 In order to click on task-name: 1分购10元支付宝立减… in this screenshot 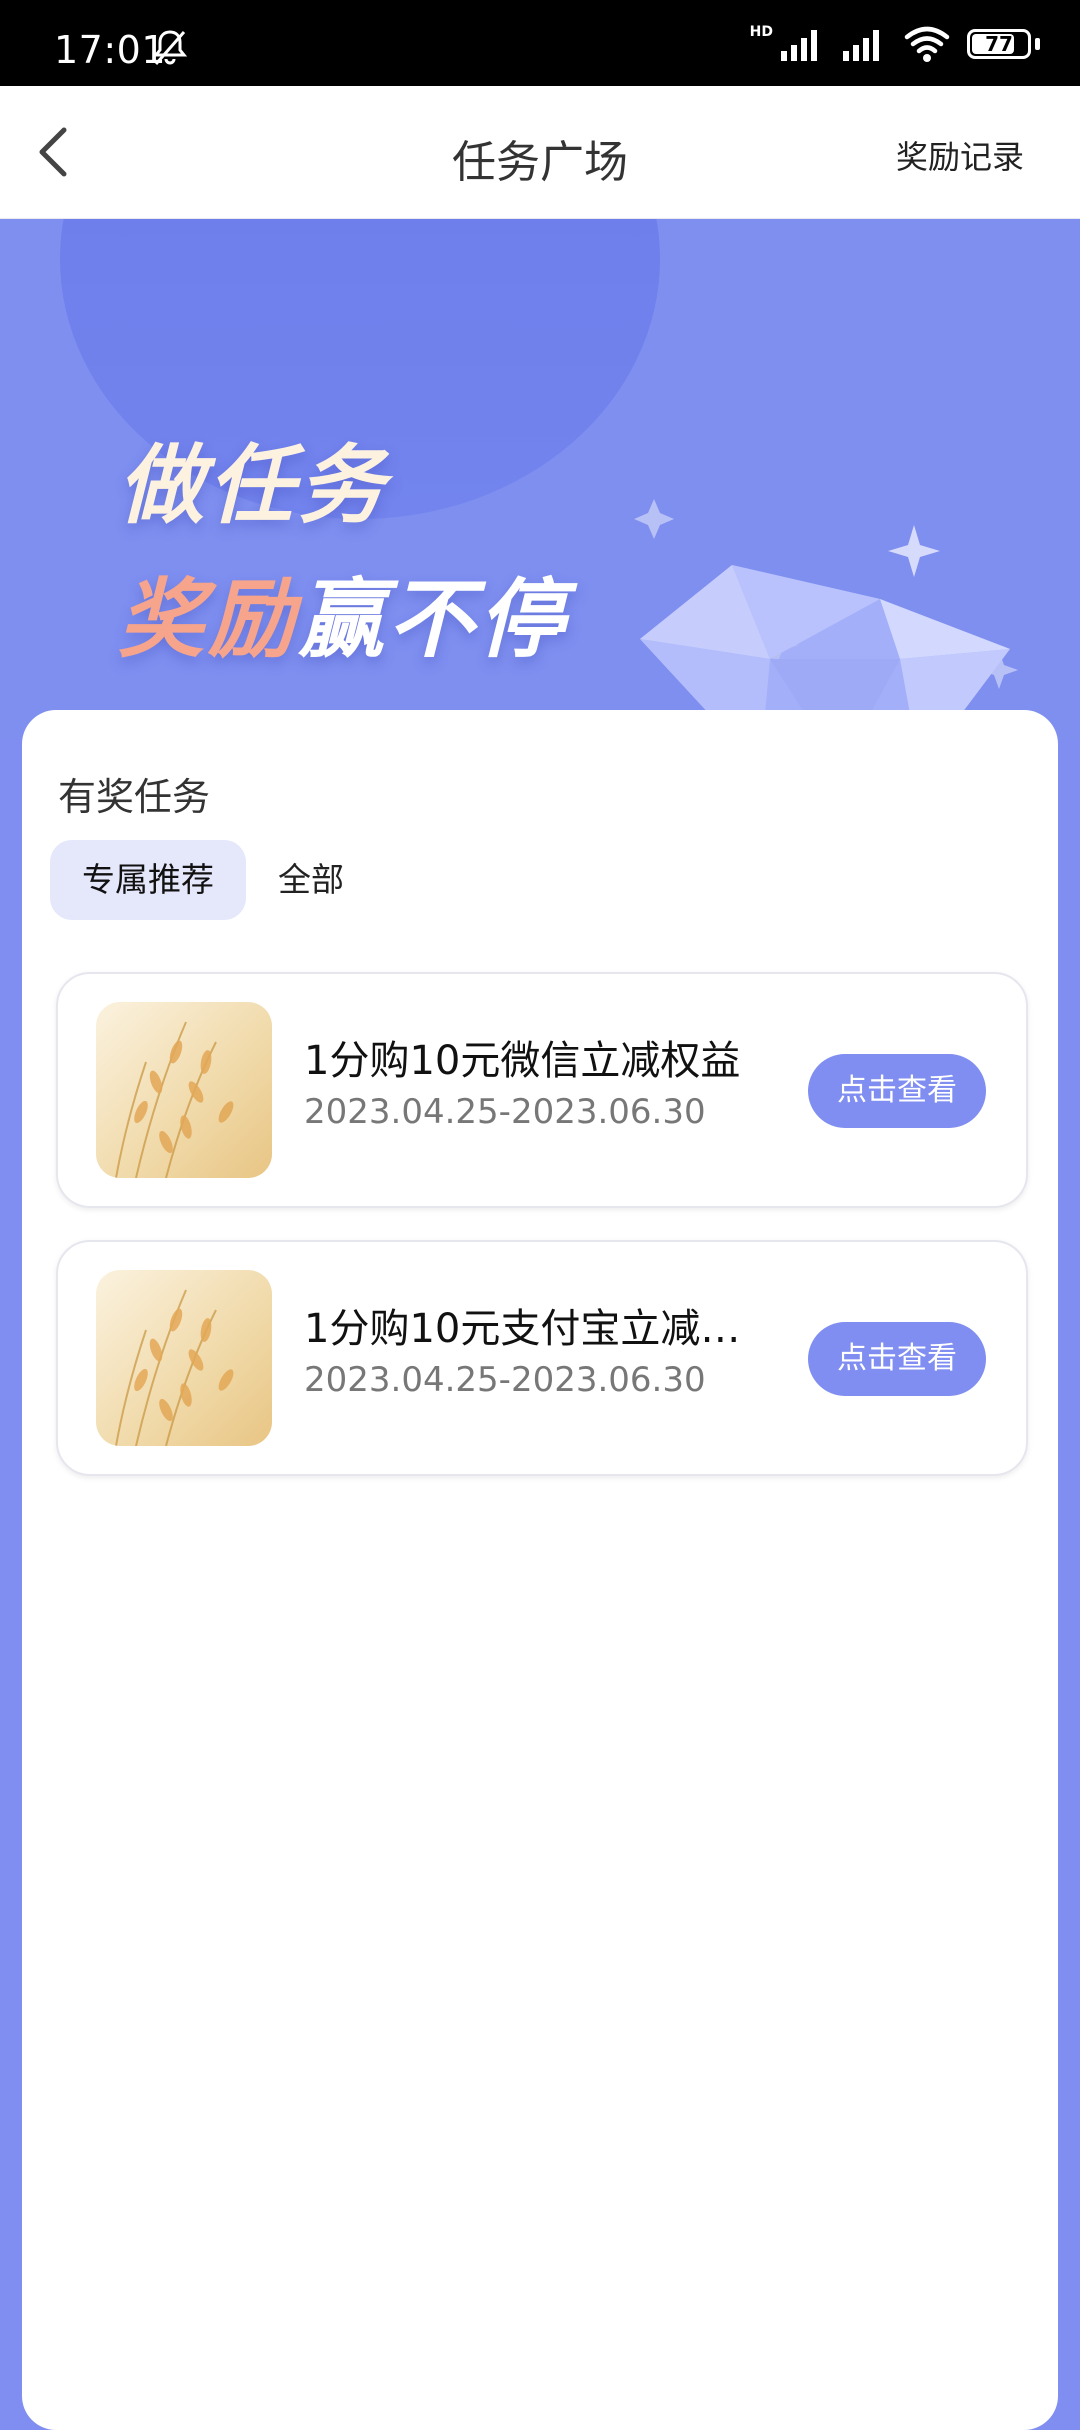, I will do `click(522, 1329)`.